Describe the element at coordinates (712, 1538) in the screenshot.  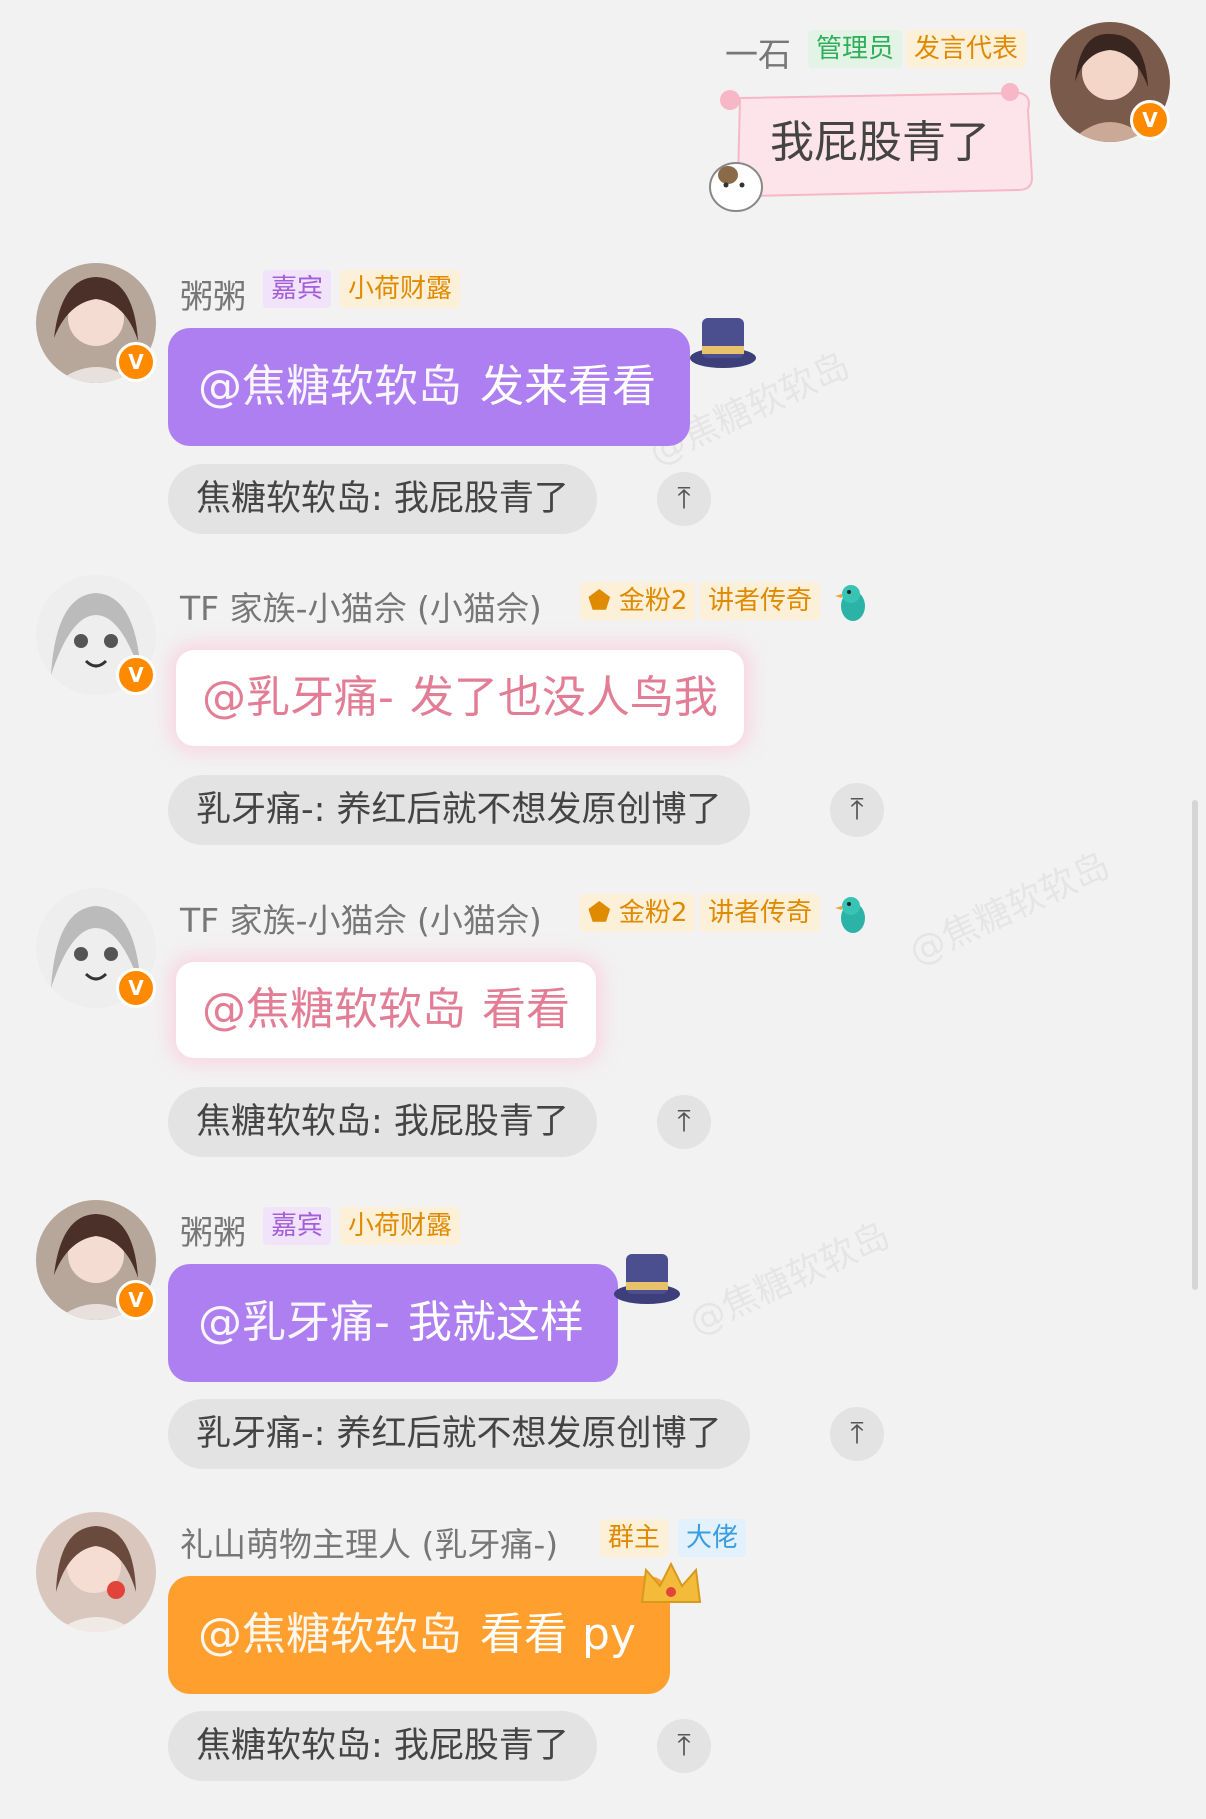
I see `title-tag: 大佬` at that location.